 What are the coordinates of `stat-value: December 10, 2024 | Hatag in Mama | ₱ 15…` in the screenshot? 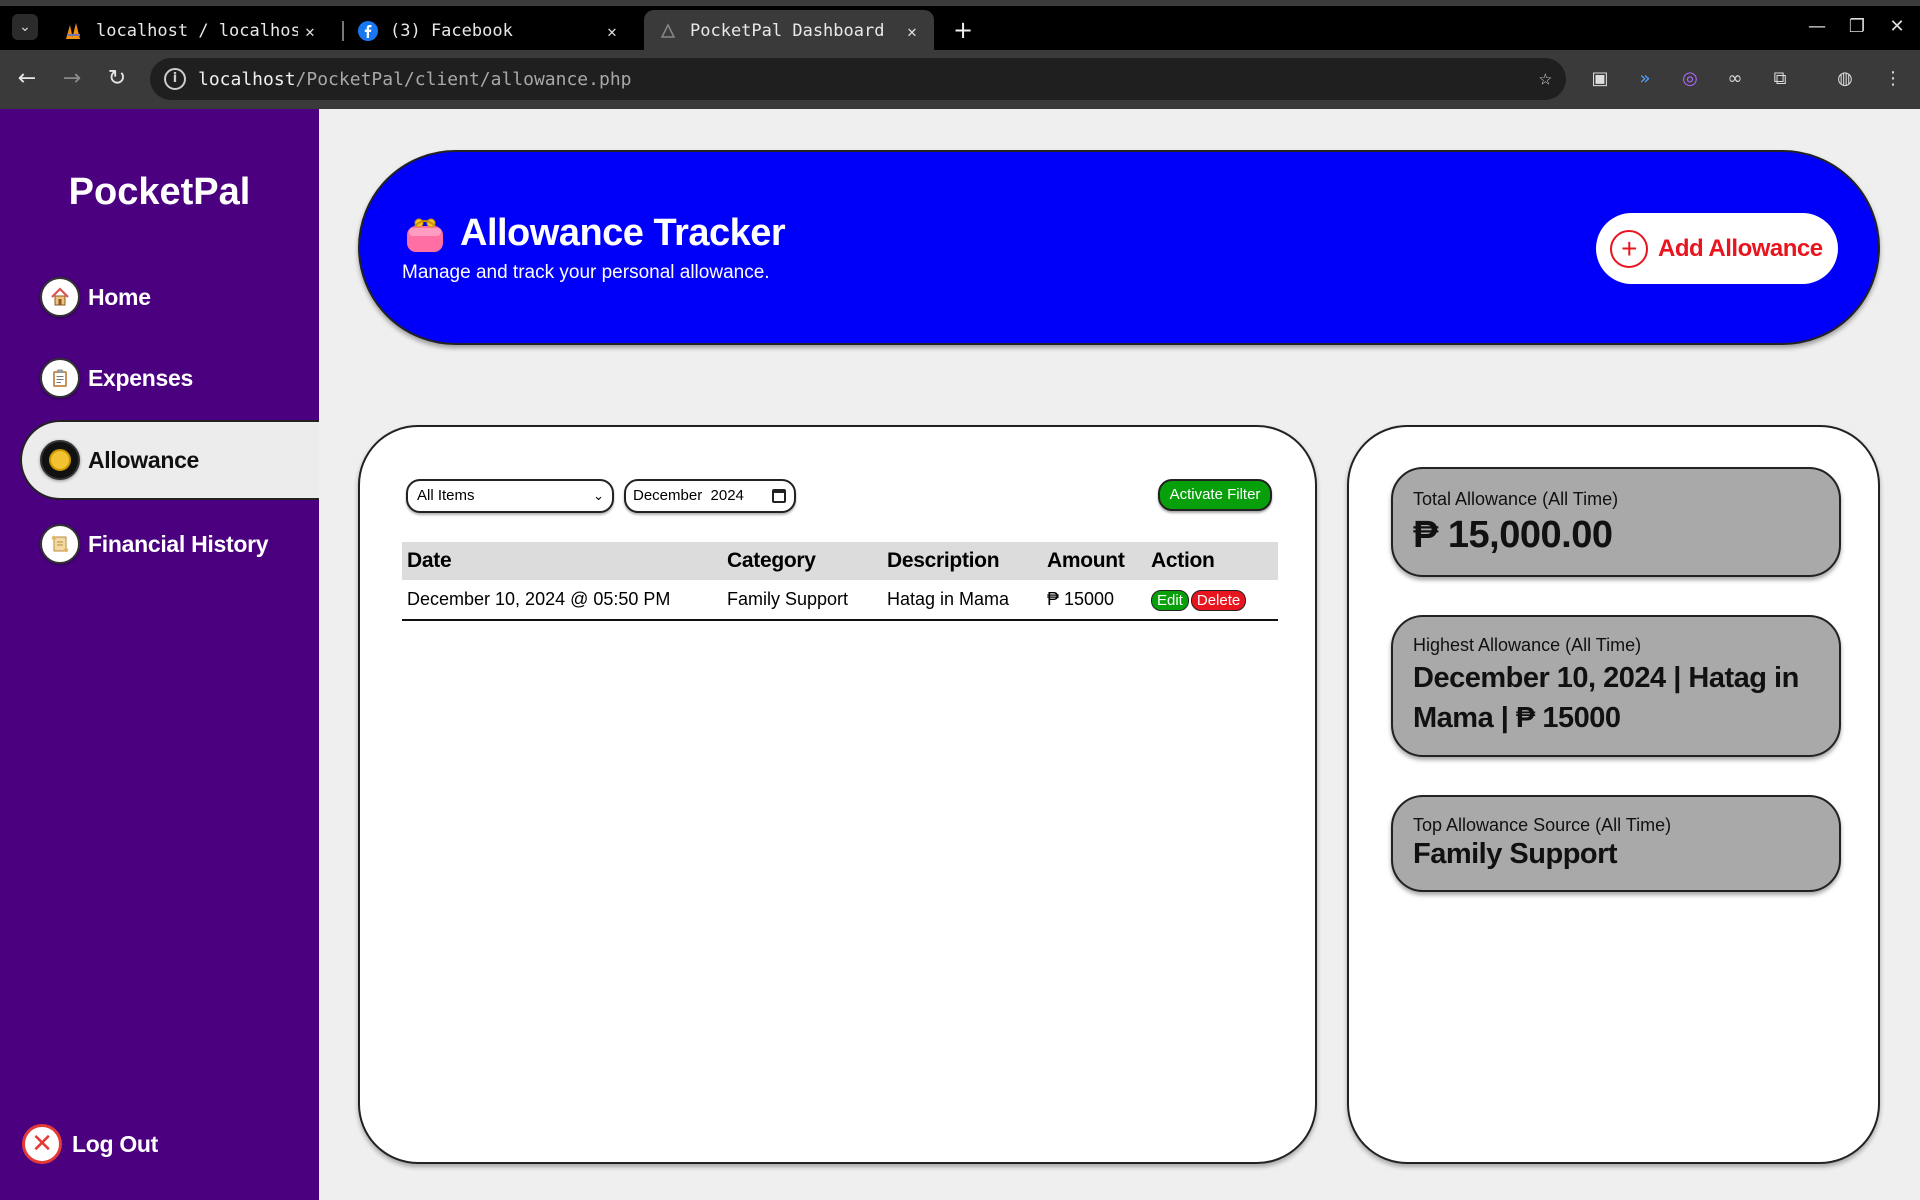 It's located at (1606, 698).